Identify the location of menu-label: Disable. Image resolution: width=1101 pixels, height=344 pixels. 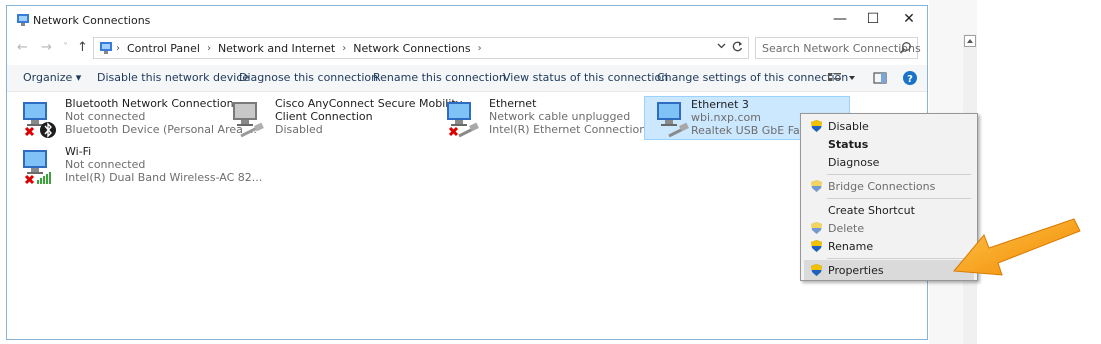
(848, 126).